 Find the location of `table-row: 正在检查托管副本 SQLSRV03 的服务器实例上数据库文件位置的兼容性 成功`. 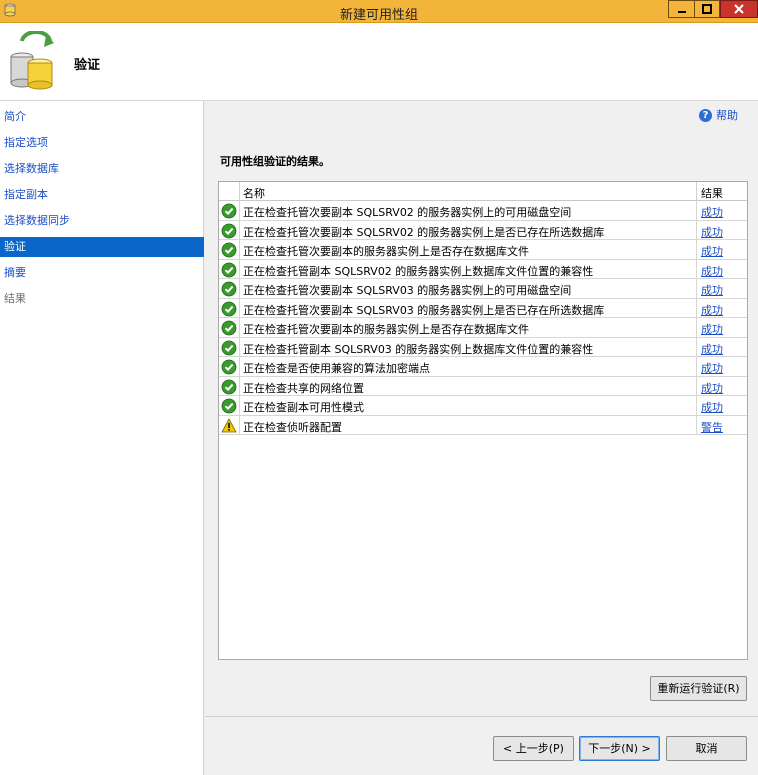

table-row: 正在检查托管副本 SQLSRV03 的服务器实例上数据库文件位置的兼容性 成功 is located at coordinates (483, 347).